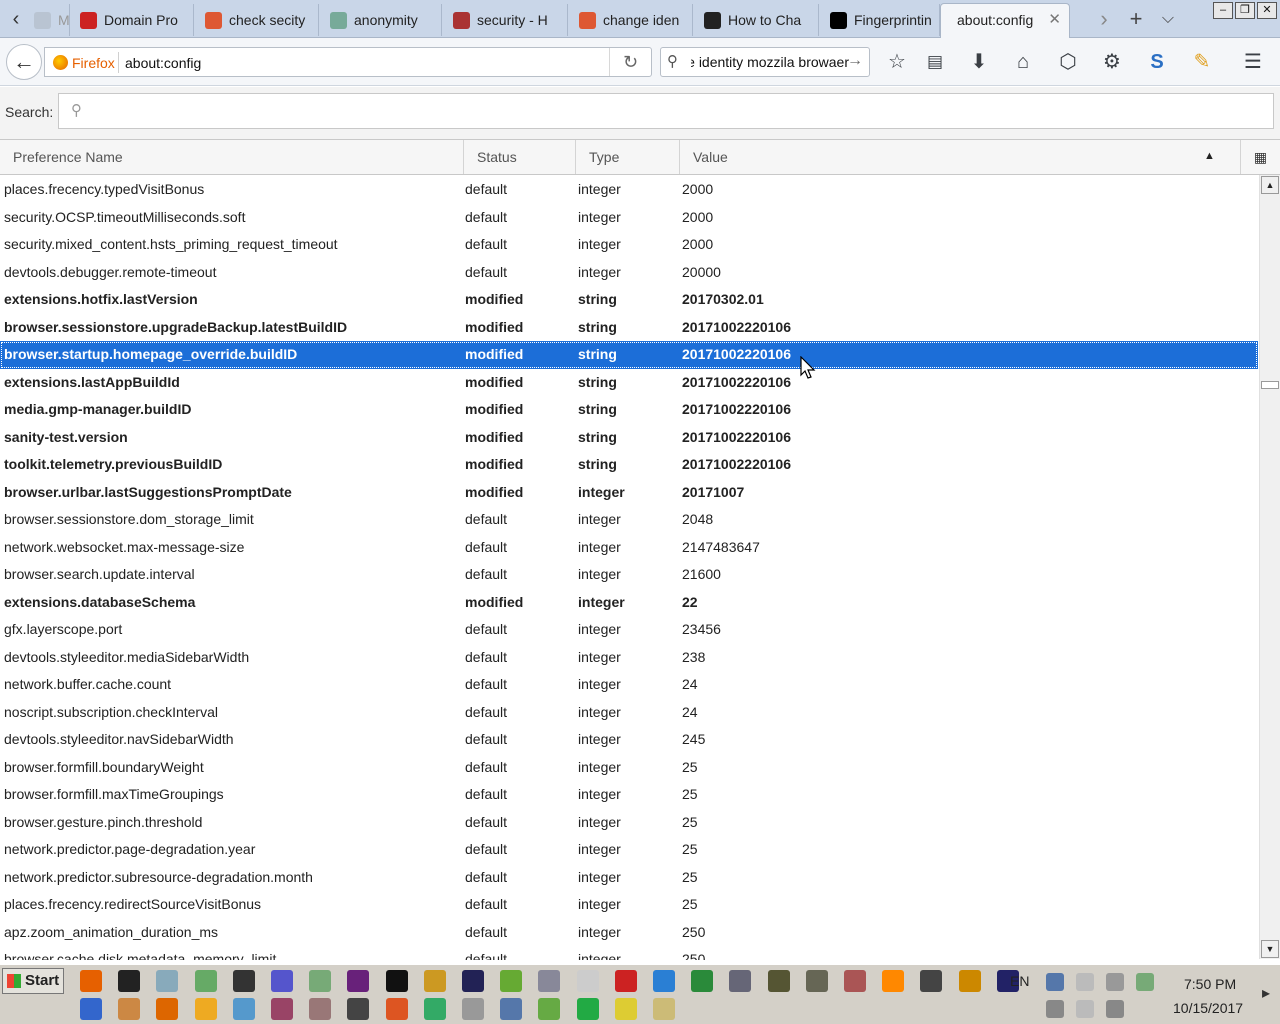 The height and width of the screenshot is (1024, 1280). I want to click on config-search-input: ⚲, so click(666, 111).